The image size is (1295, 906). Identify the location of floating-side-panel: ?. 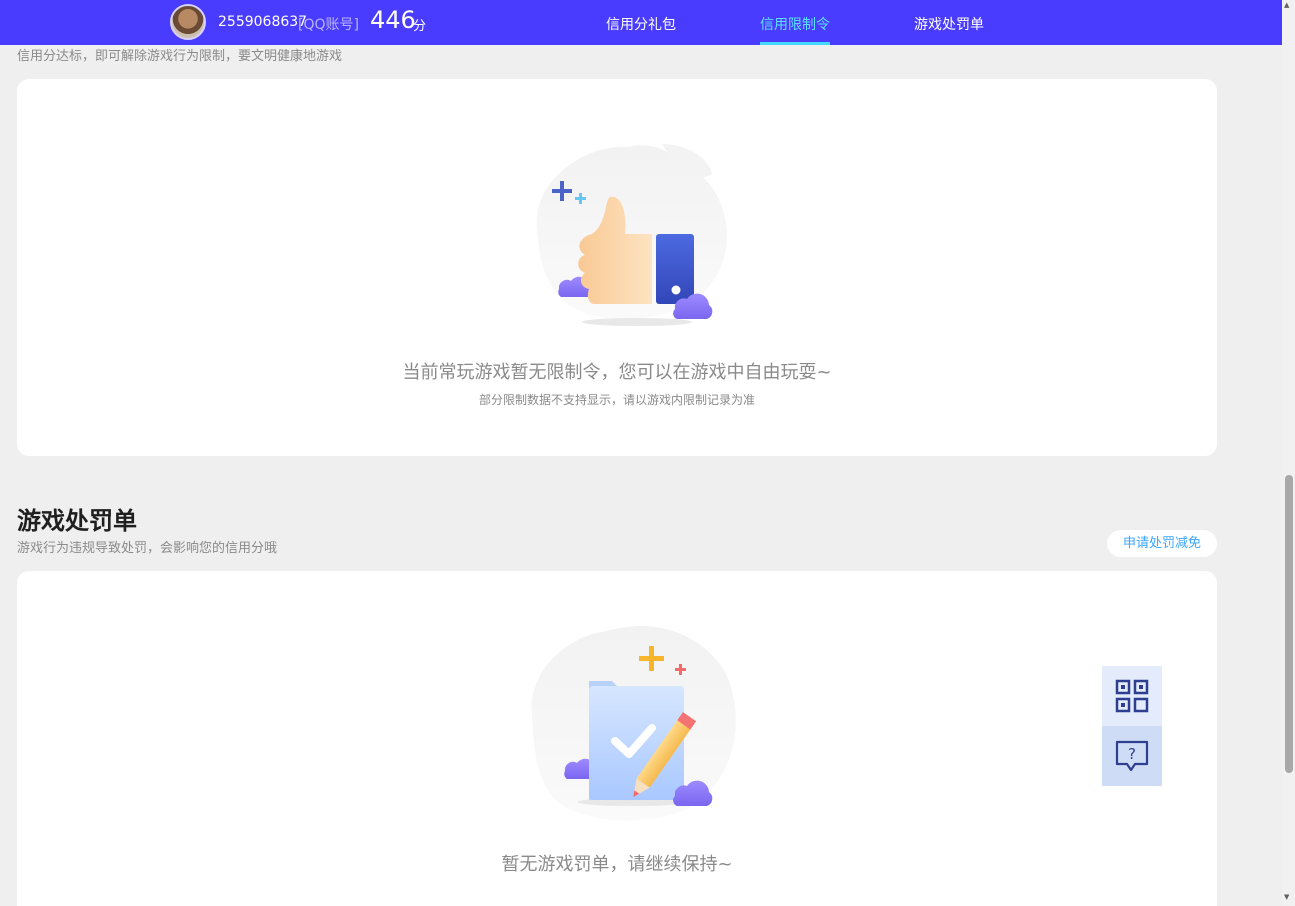
(1132, 726).